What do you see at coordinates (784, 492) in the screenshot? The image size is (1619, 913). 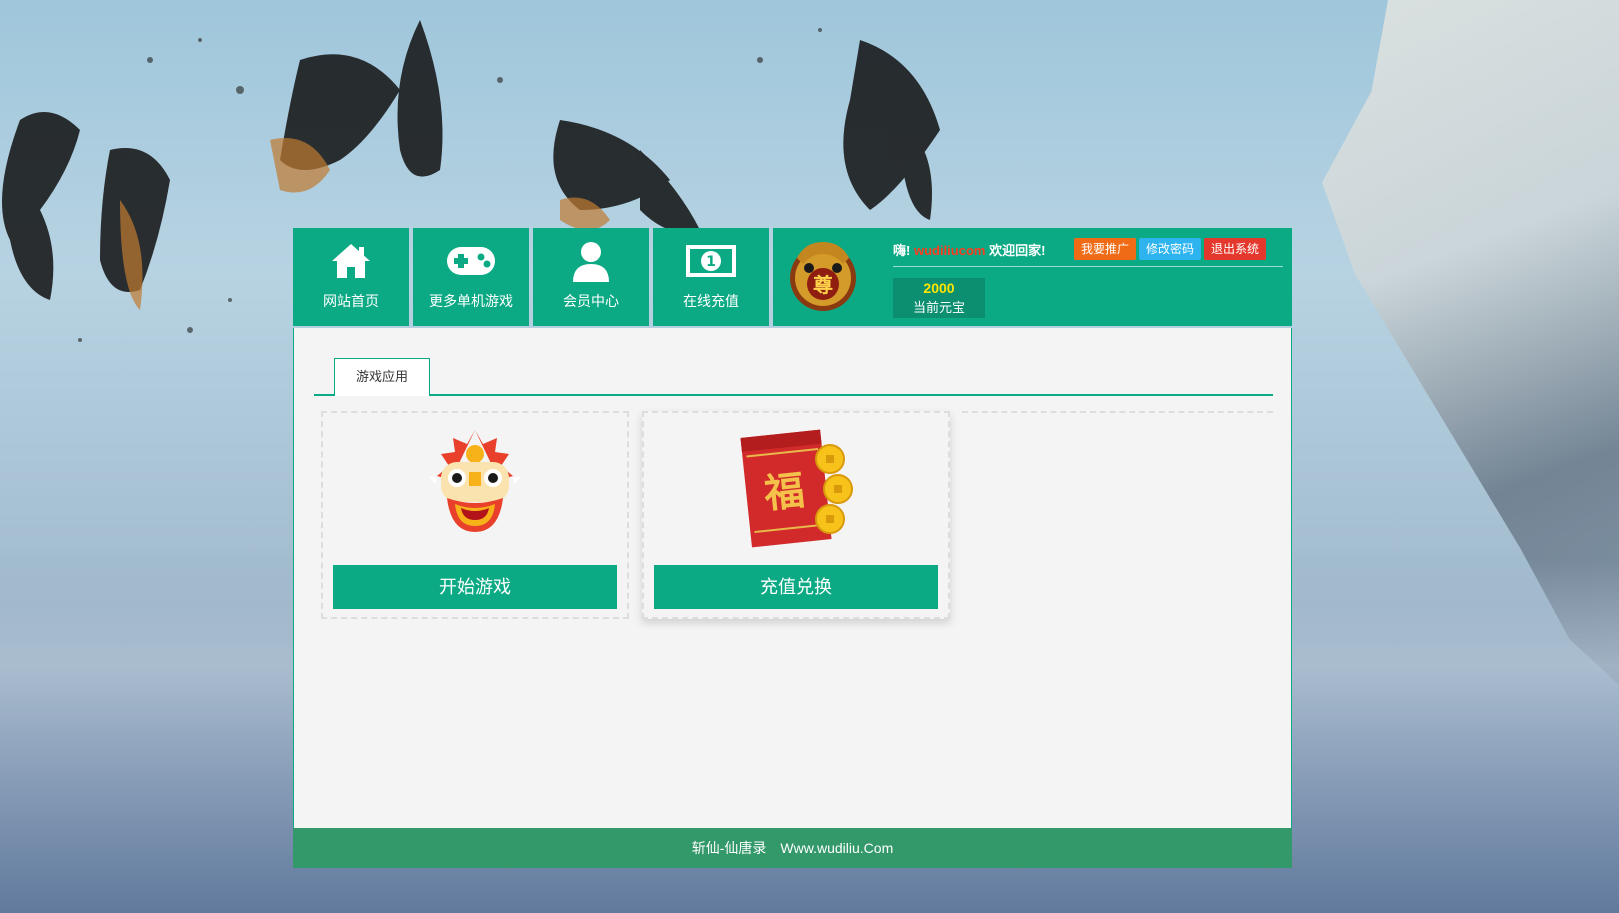 I see `svg-text: 福` at bounding box center [784, 492].